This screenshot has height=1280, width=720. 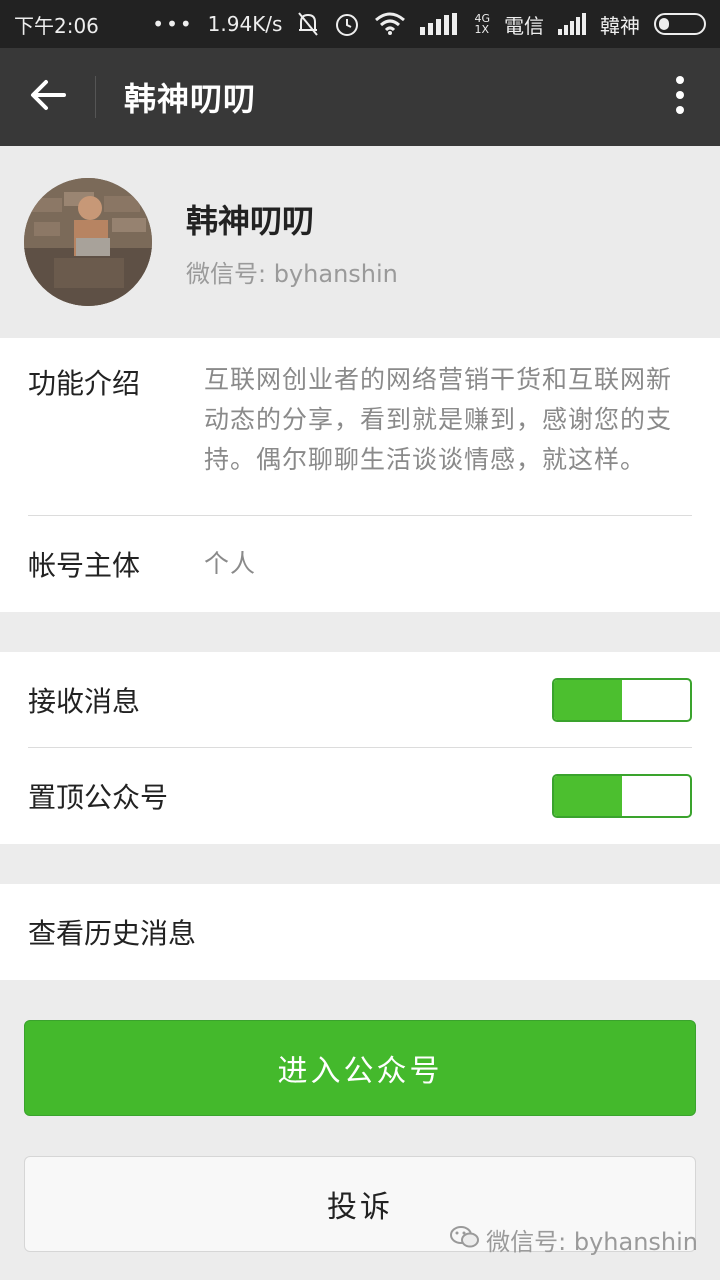 What do you see at coordinates (230, 563) in the screenshot?
I see `owner-value: 个人` at bounding box center [230, 563].